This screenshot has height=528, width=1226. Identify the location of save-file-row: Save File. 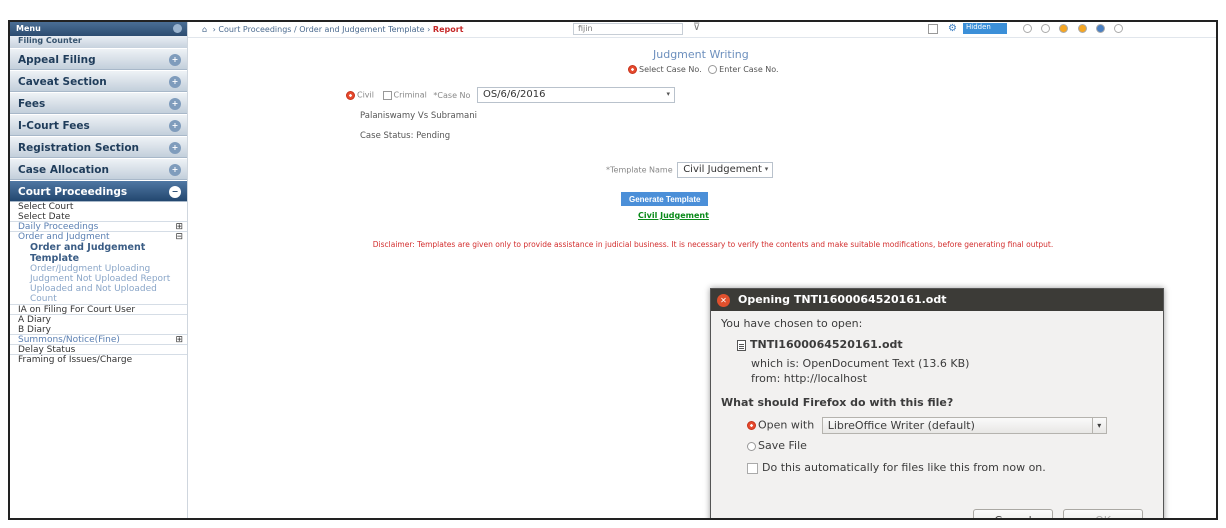
(777, 445).